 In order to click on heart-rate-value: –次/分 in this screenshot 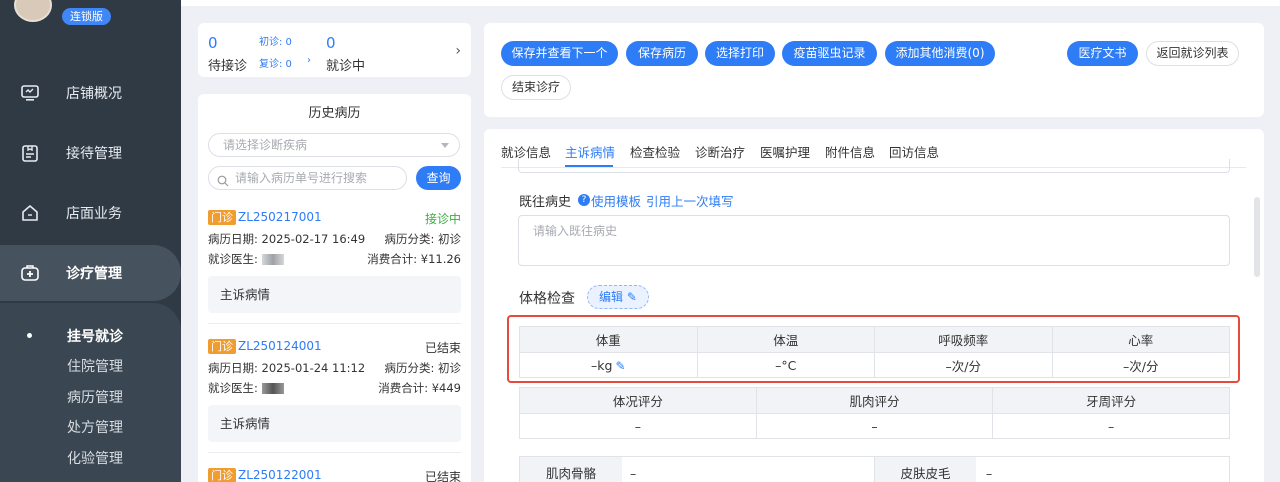, I will do `click(1140, 365)`.